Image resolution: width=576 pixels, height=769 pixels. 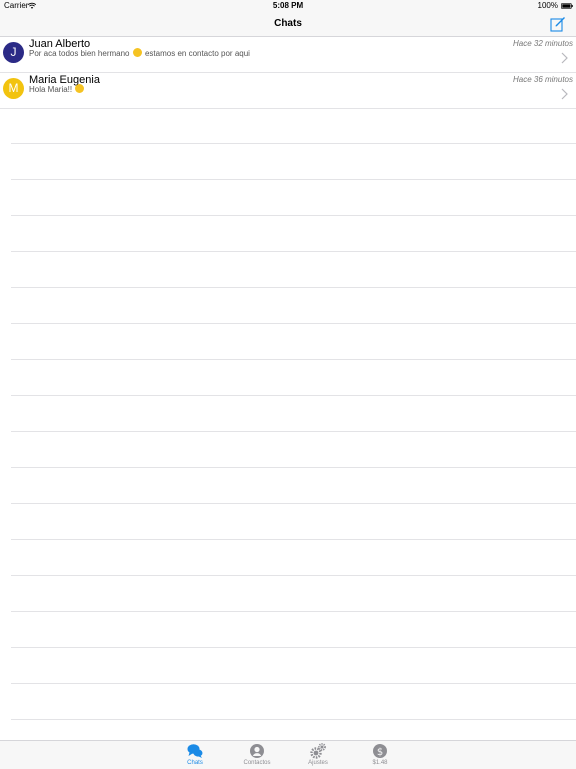 I want to click on battery-percent: 100%, so click(x=547, y=5).